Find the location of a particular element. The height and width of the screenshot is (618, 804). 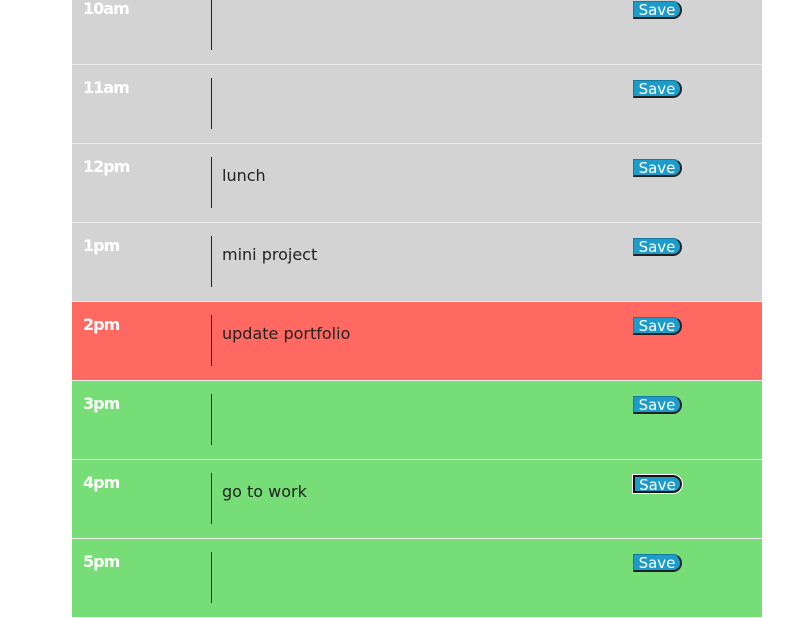

hour-label: 10am is located at coordinates (106, 9).